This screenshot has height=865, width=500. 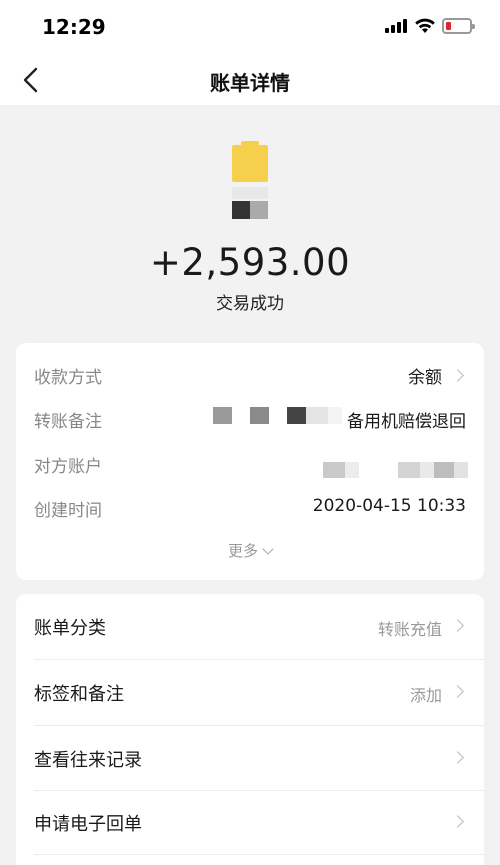 I want to click on signal-icon, so click(x=397, y=26).